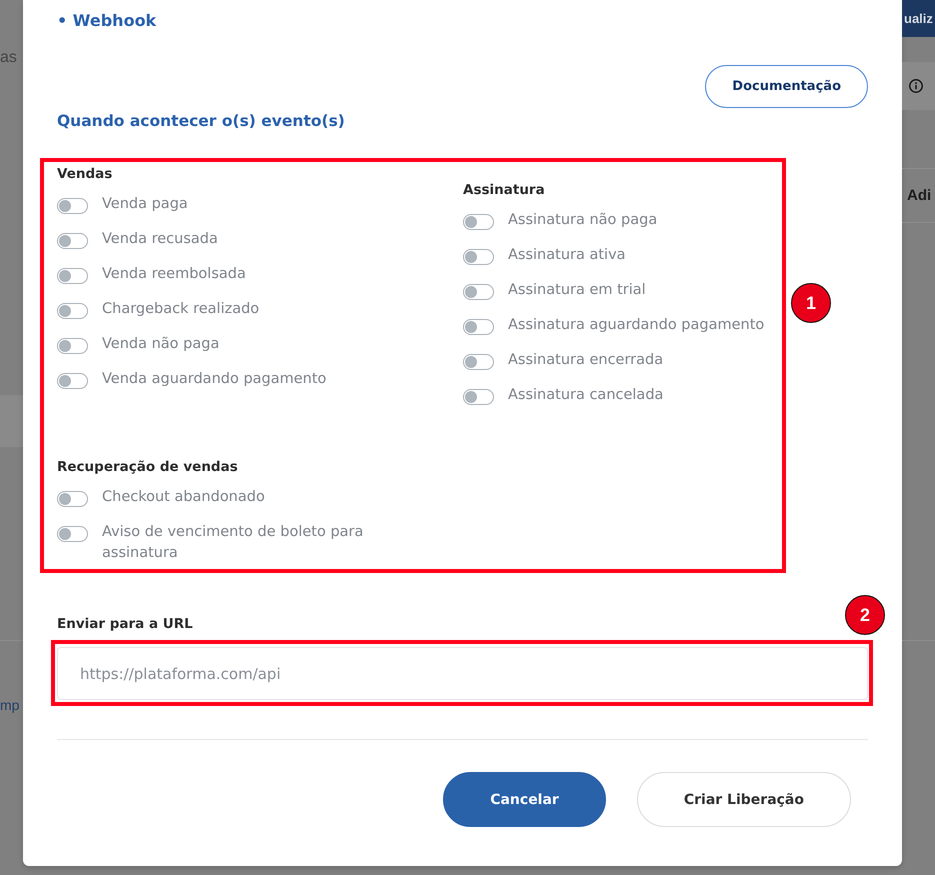 The height and width of the screenshot is (875, 935). I want to click on side-tab: Adi, so click(918, 195).